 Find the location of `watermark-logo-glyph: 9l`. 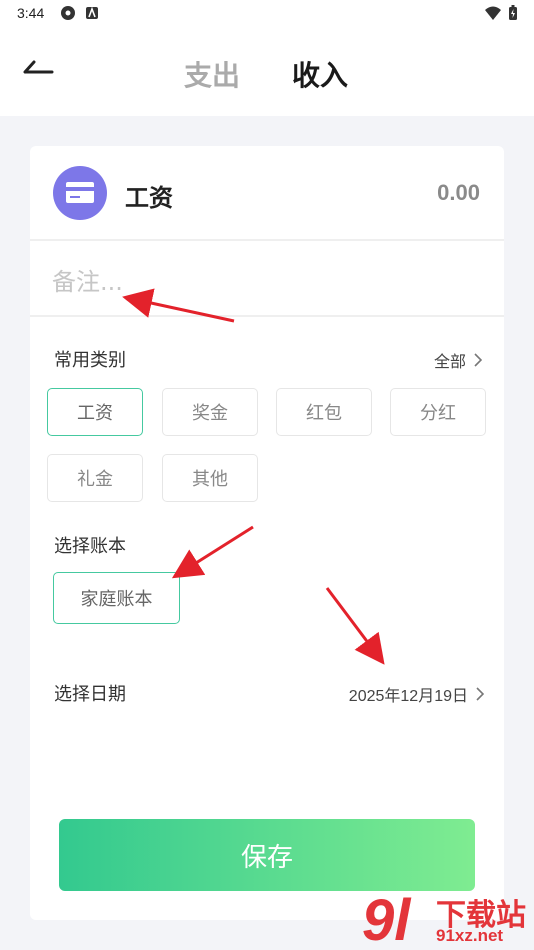

watermark-logo-glyph: 9l is located at coordinates (387, 918).